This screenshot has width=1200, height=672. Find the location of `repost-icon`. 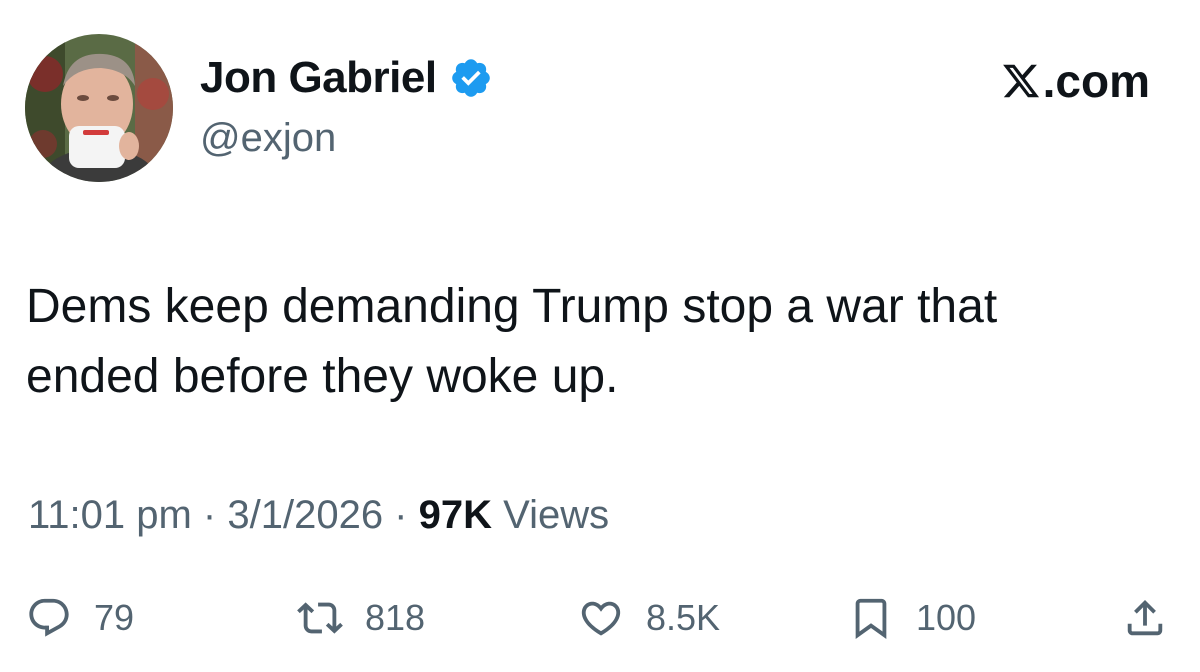

repost-icon is located at coordinates (320, 618).